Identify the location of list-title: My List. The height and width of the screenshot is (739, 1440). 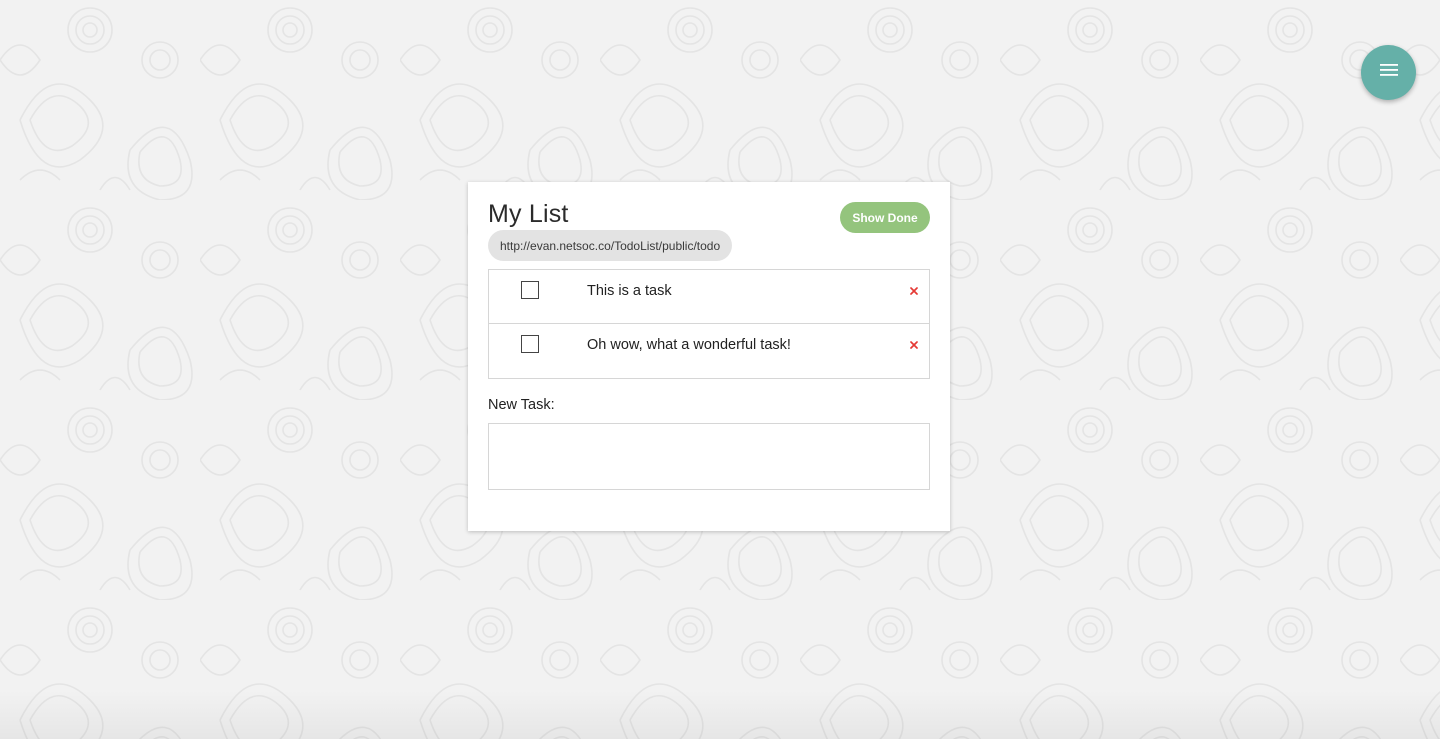
(528, 214).